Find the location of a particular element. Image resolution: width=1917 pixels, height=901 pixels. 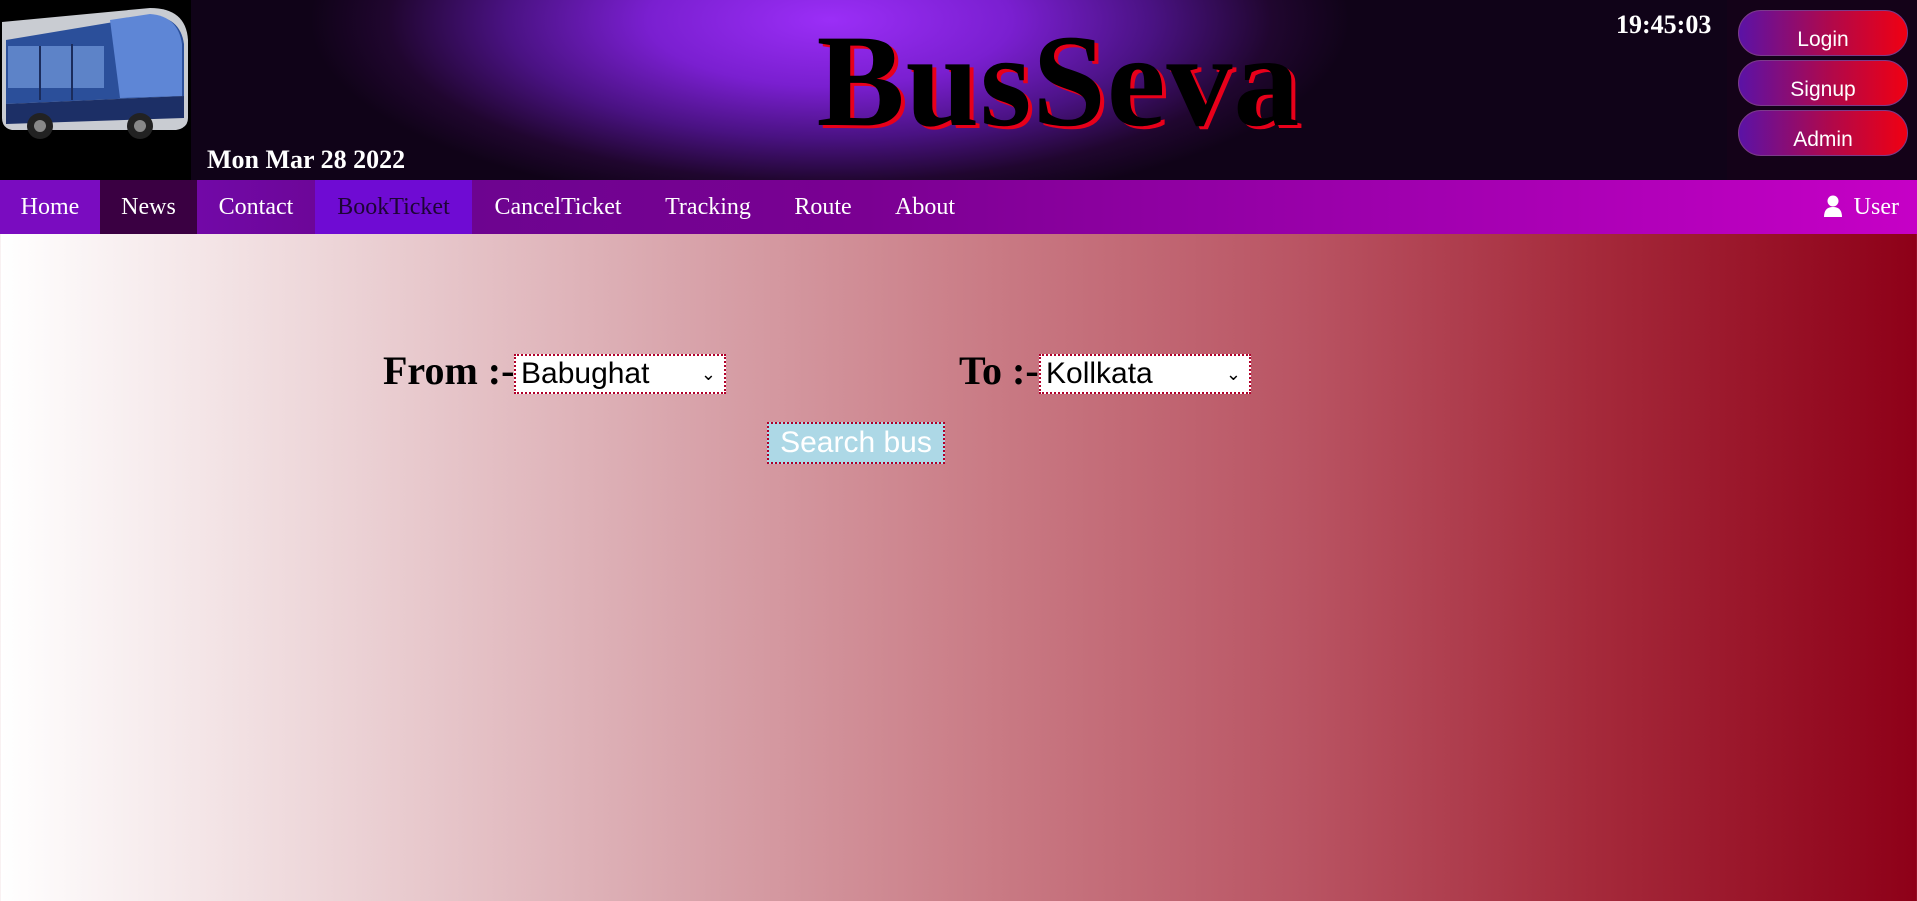

auth-panel: Login Signup Admin is located at coordinates (1822, 90).